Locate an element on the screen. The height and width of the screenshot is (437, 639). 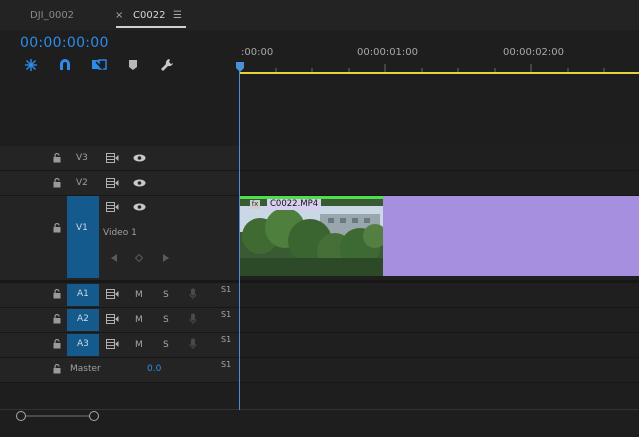
scrollbar-top-border is located at coordinates (319, 409).